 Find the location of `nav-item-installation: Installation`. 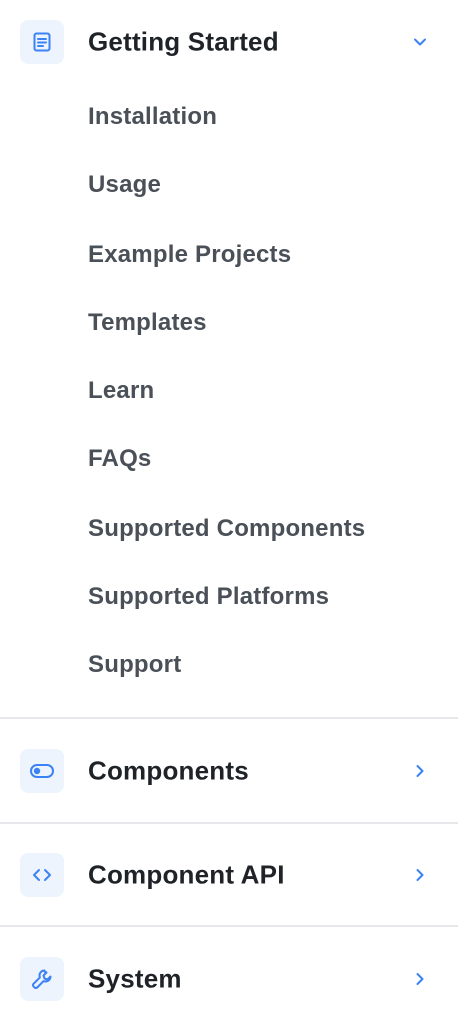

nav-item-installation: Installation is located at coordinates (152, 117).